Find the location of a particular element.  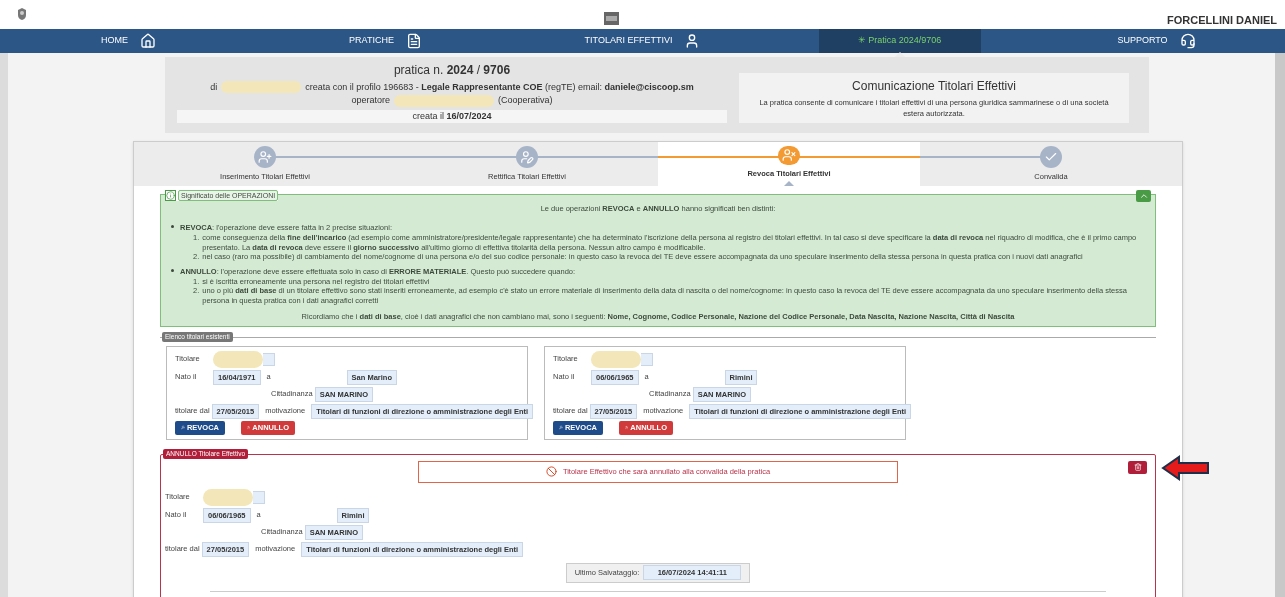

home-icon is located at coordinates (148, 40).